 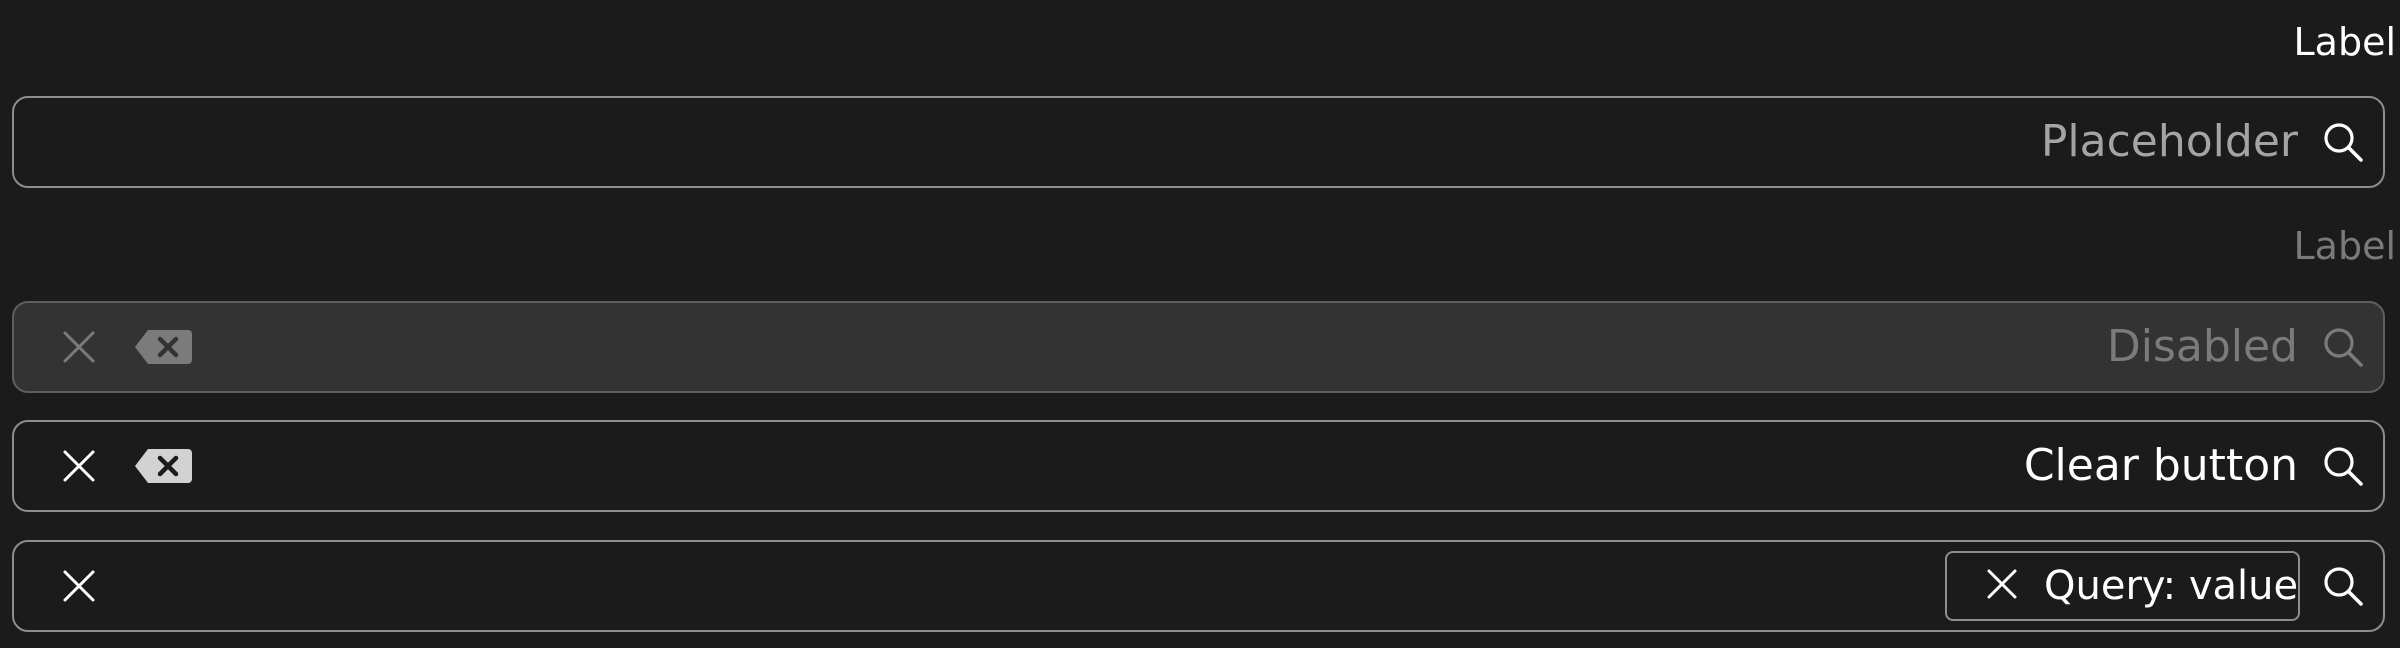 What do you see at coordinates (2002, 586) in the screenshot?
I see `chip-remove-icon` at bounding box center [2002, 586].